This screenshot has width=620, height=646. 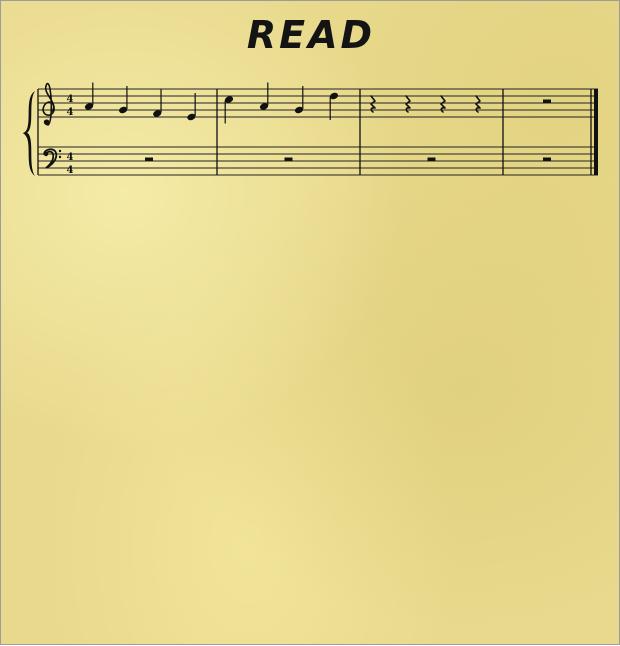 What do you see at coordinates (70, 99) in the screenshot?
I see `treble-time-signature-top: 4` at bounding box center [70, 99].